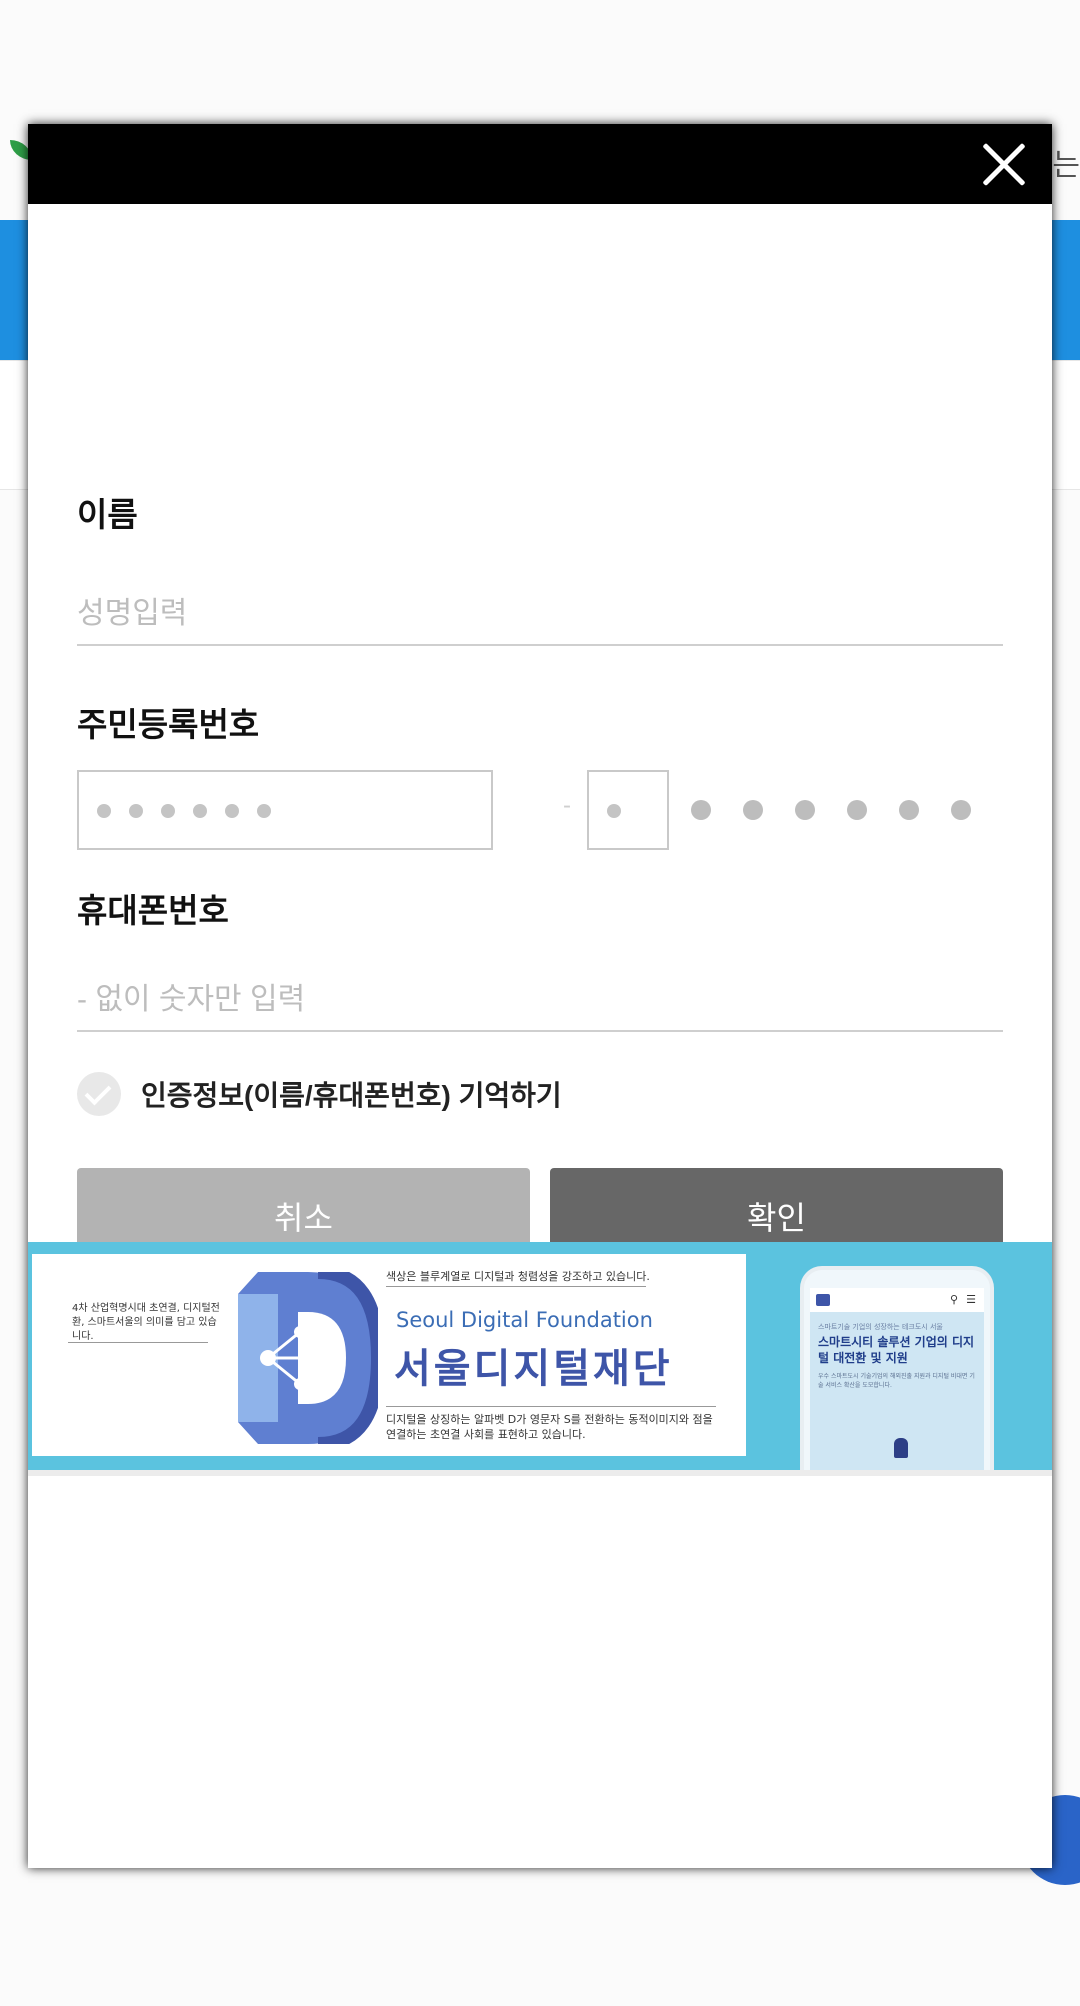 Image resolution: width=1080 pixels, height=2006 pixels. What do you see at coordinates (823, 1300) in the screenshot?
I see `phone-logo-icon` at bounding box center [823, 1300].